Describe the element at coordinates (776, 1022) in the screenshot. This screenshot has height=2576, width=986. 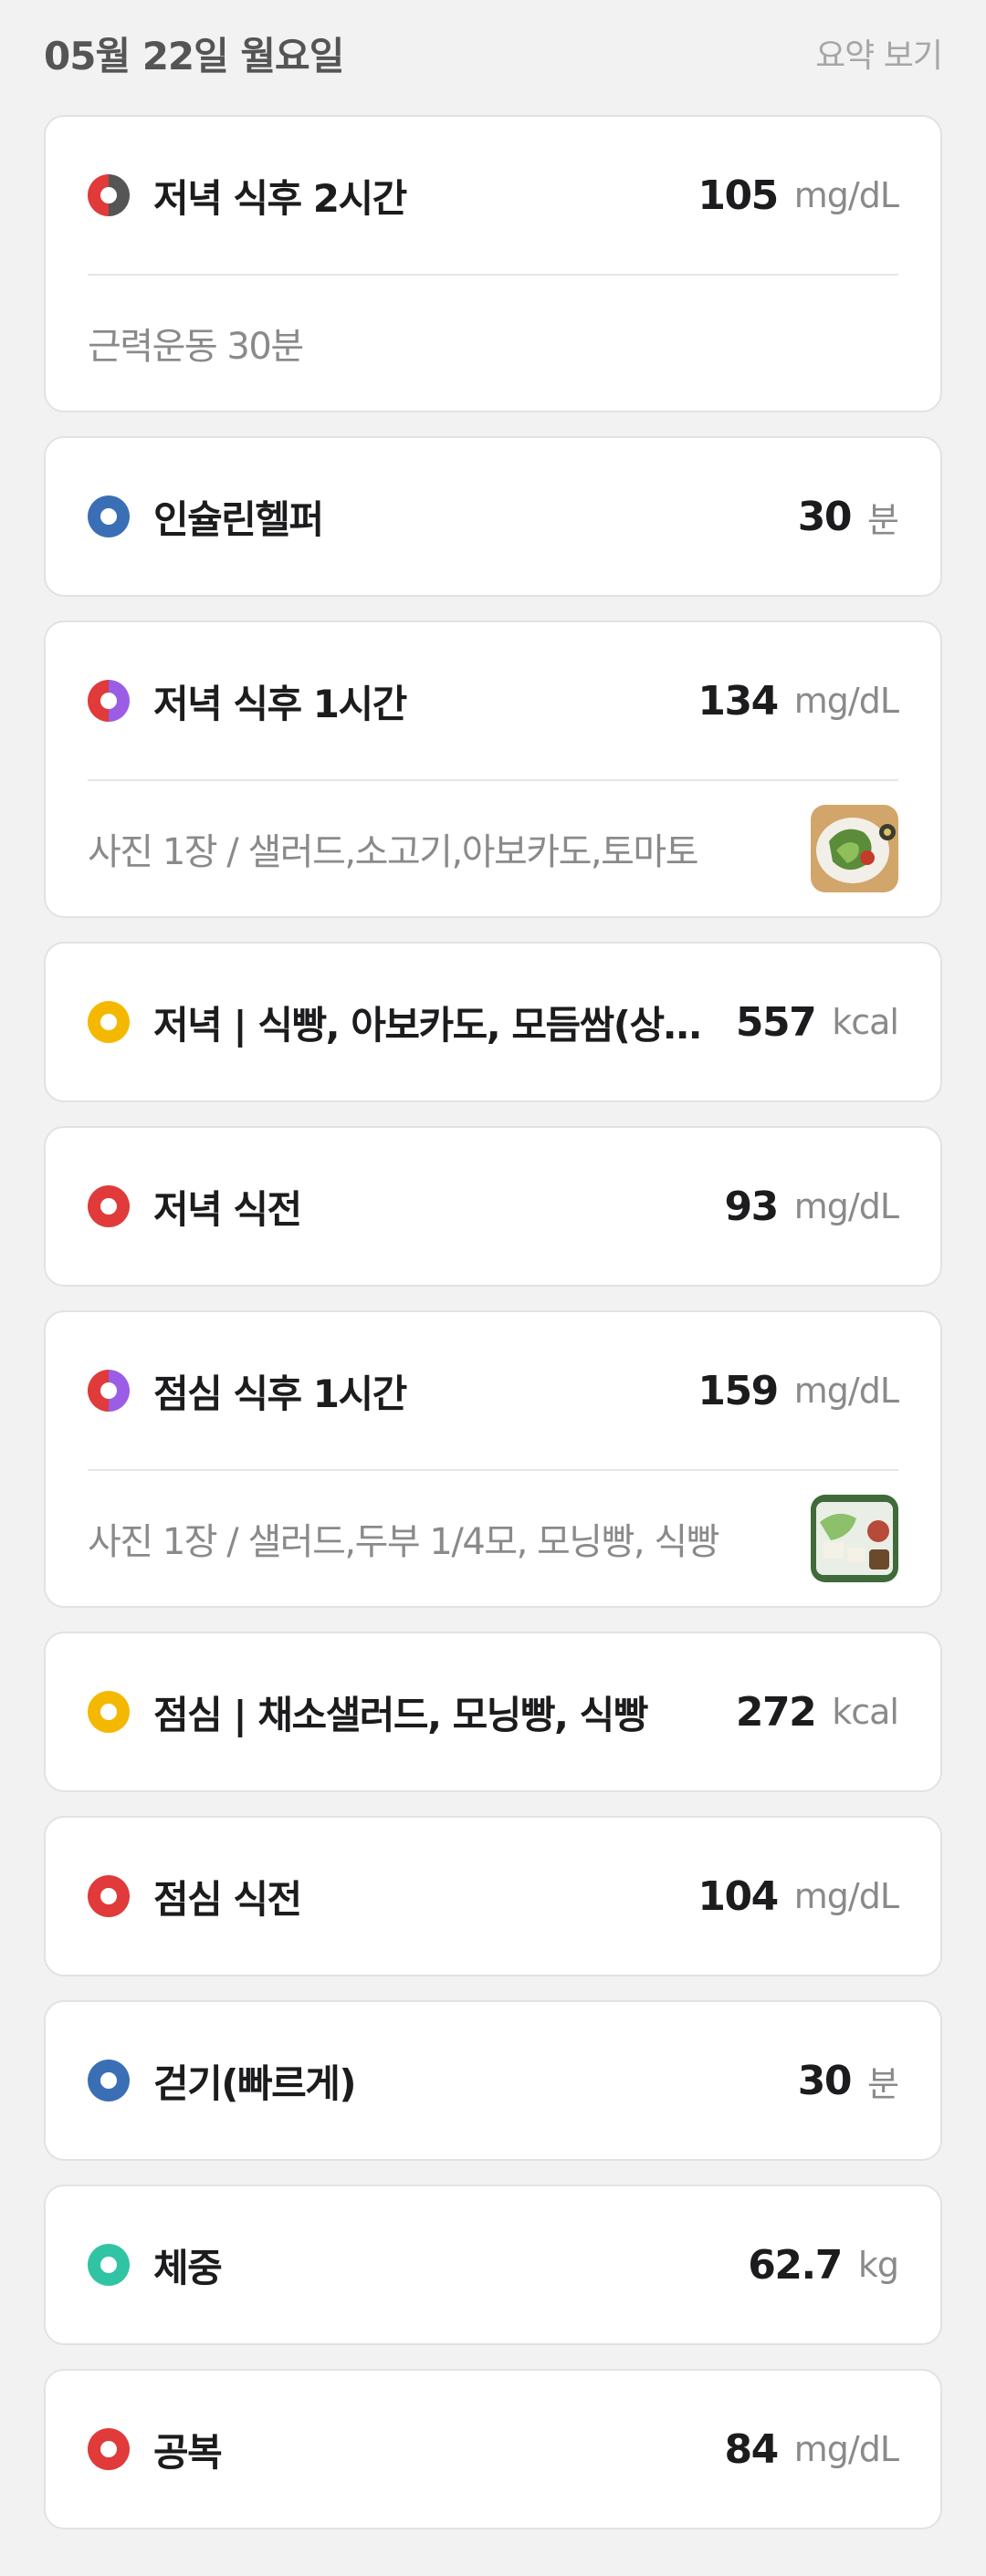
I see `entry-value: 557` at that location.